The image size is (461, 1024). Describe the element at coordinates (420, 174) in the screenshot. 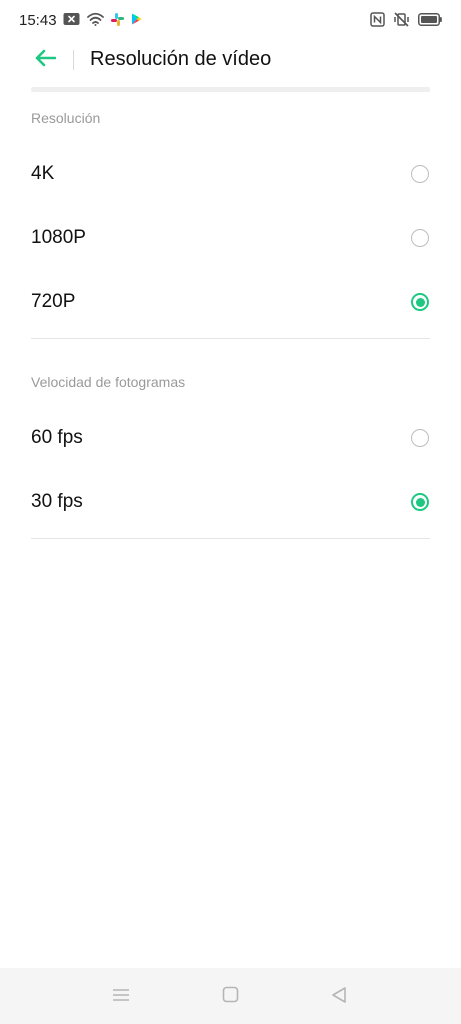

I see `radio-4k` at that location.